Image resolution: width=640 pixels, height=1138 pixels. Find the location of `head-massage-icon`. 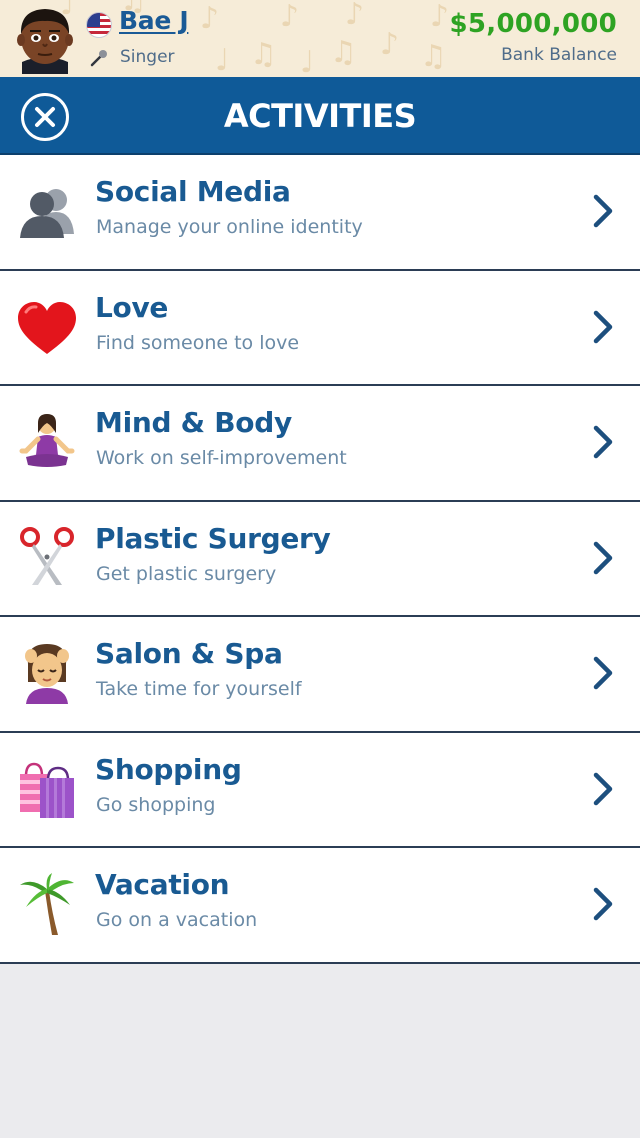

head-massage-icon is located at coordinates (47, 673).